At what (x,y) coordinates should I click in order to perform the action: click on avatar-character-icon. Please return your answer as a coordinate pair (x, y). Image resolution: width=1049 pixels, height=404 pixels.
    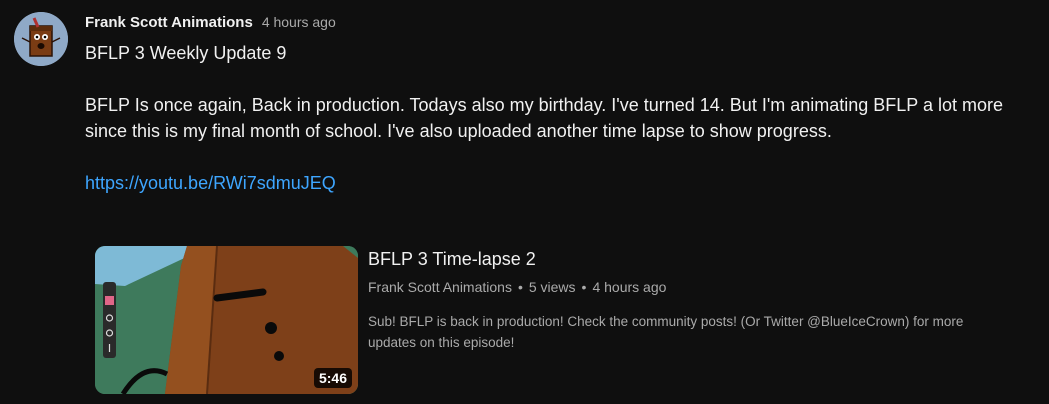
    Looking at the image, I should click on (41, 39).